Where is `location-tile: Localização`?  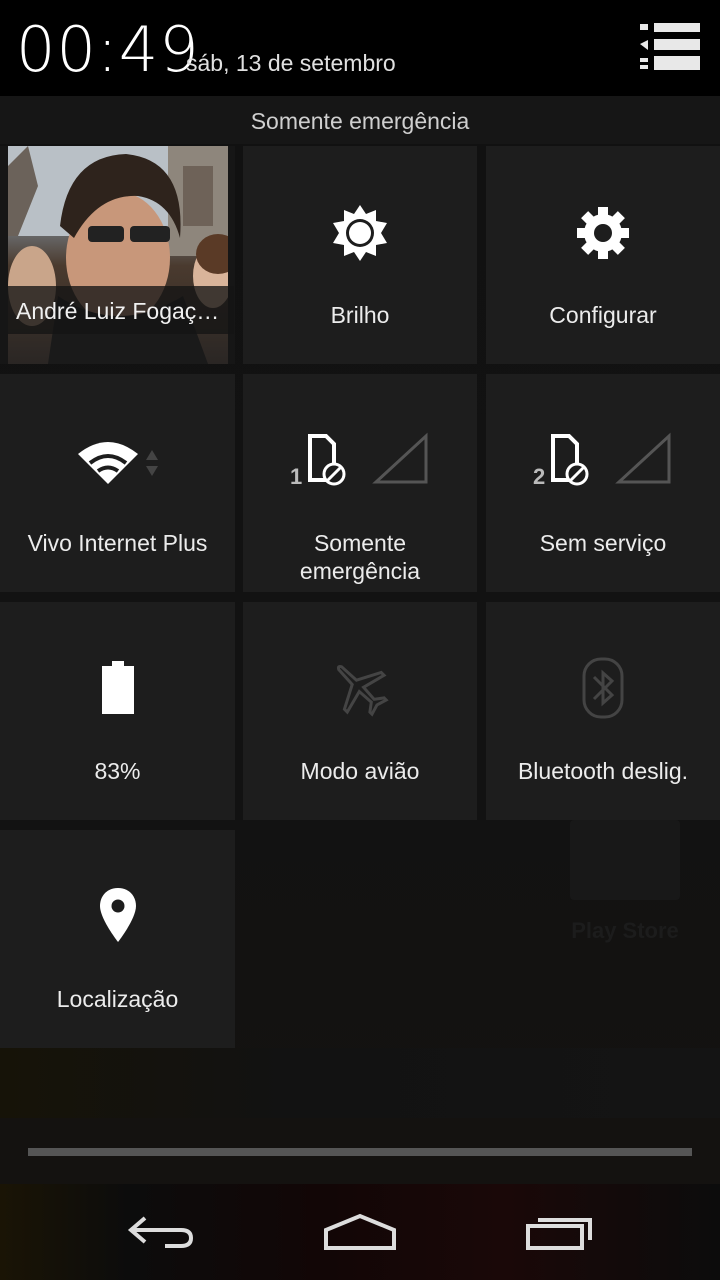
location-tile: Localização is located at coordinates (117, 939).